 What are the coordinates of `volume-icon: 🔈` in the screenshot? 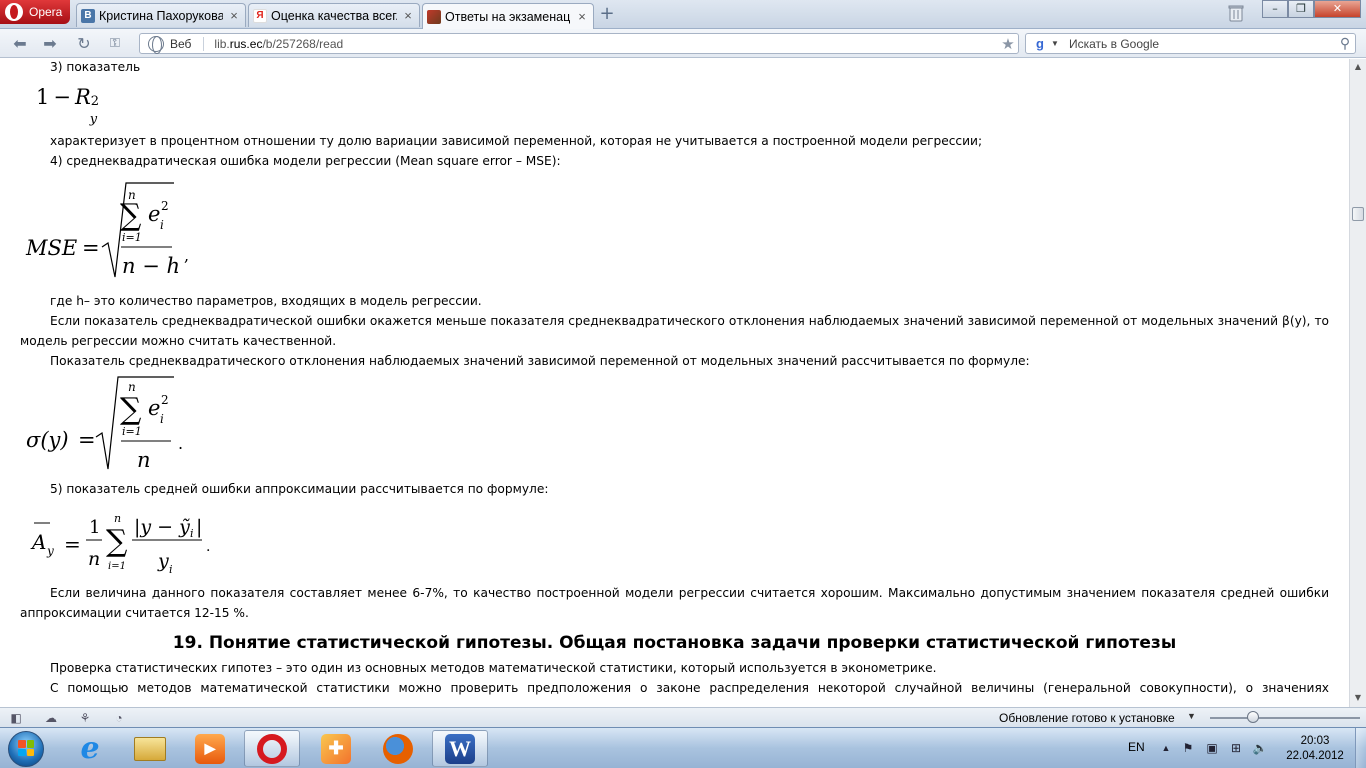 It's located at (1260, 748).